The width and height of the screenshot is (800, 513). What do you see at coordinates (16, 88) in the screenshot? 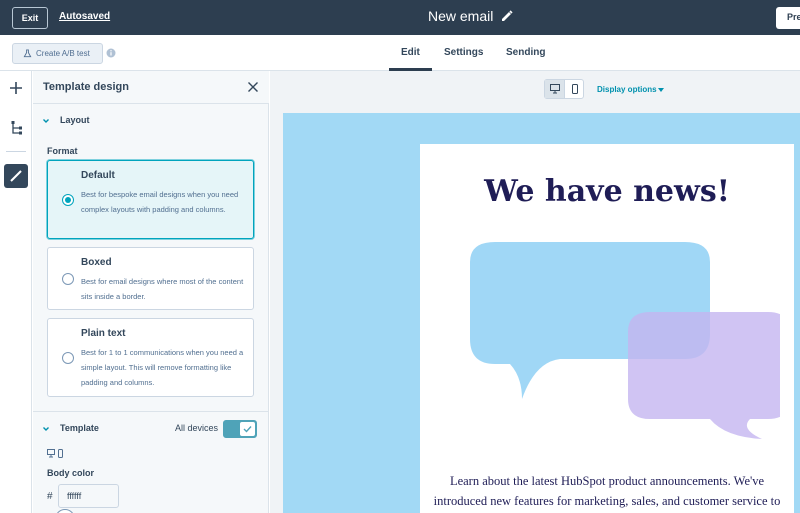
I see `plus-icon` at bounding box center [16, 88].